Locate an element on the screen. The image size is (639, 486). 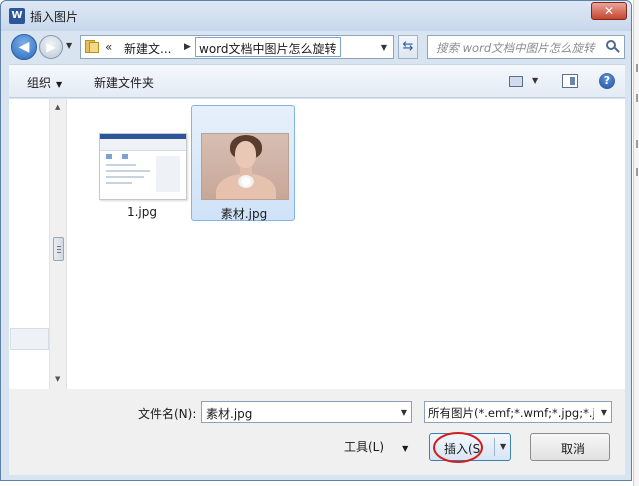
organize-menu-button: 组织 ▼ is located at coordinates (44, 82).